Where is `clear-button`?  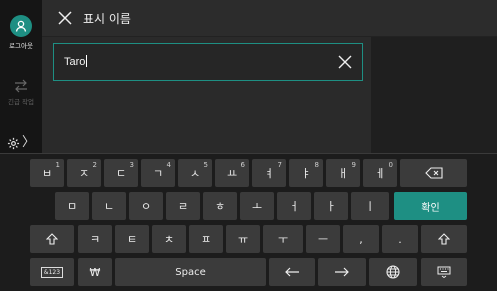
clear-button is located at coordinates (345, 62).